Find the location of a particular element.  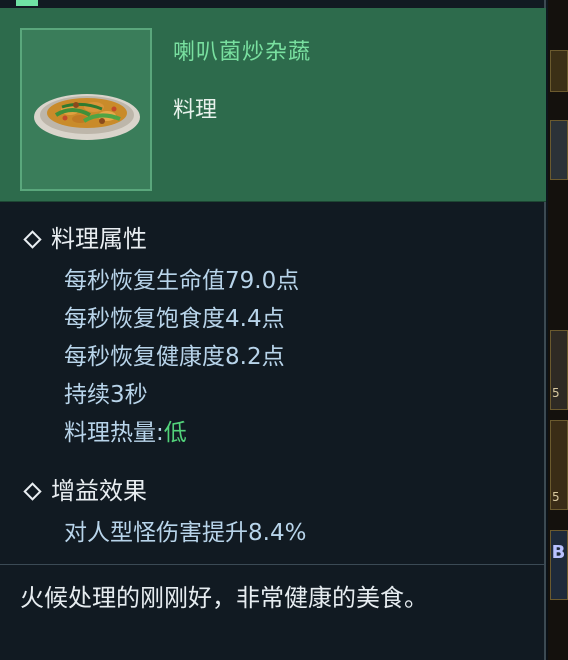

background-badge-icon: B is located at coordinates (558, 552).